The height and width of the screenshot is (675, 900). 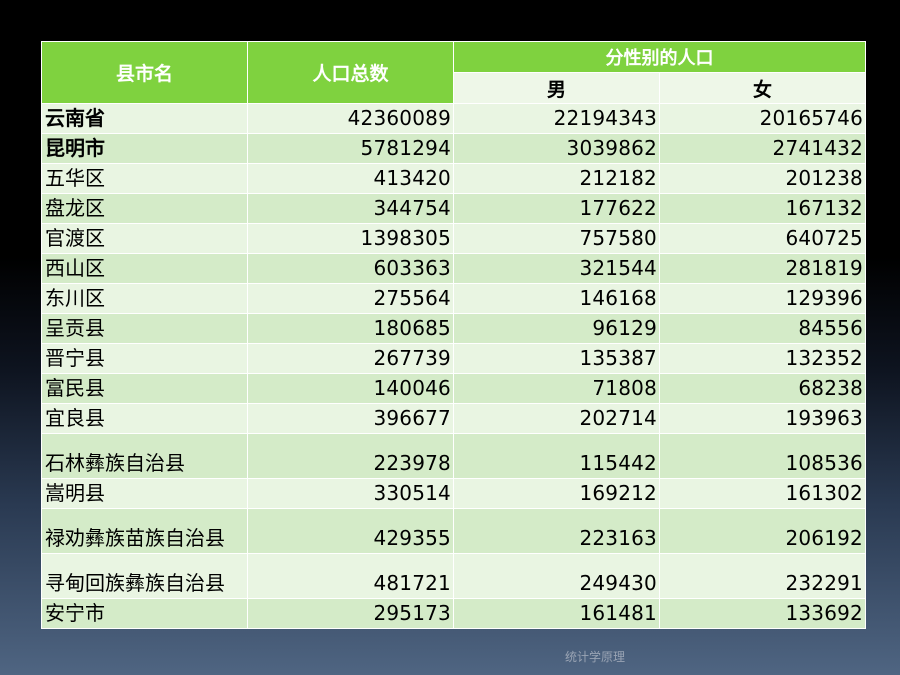 I want to click on cell-male: 161481, so click(x=556, y=613).